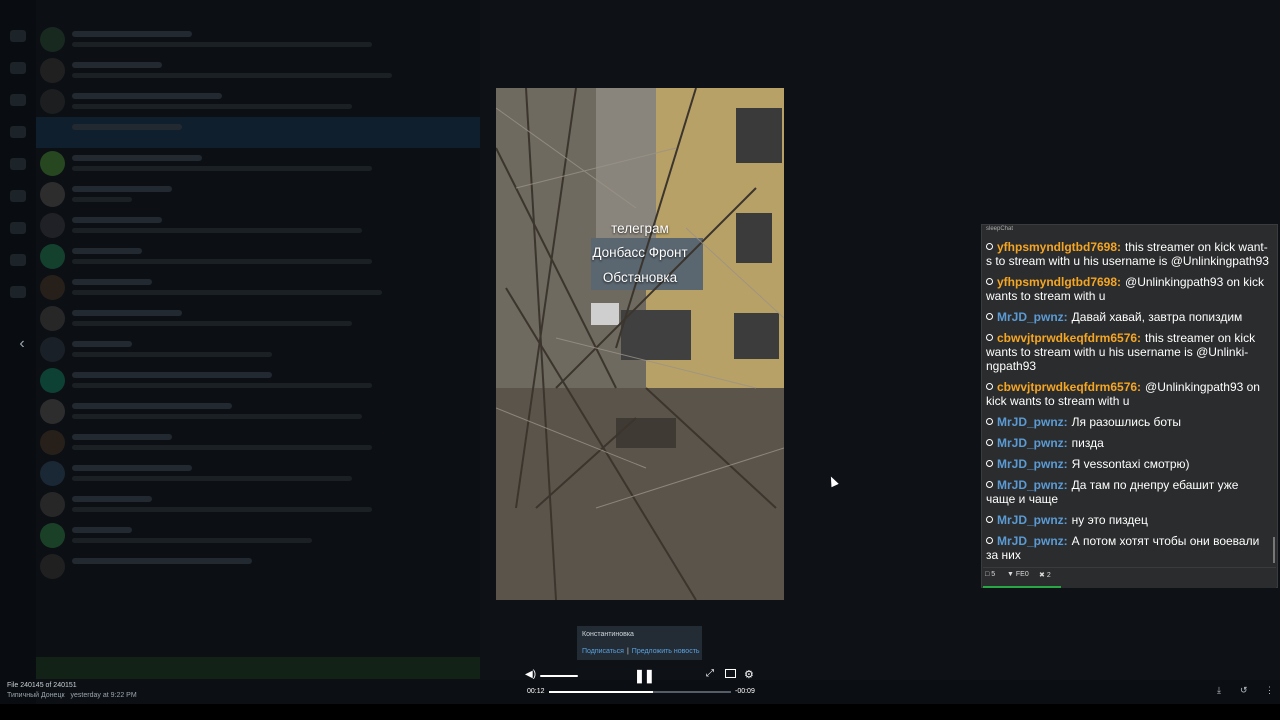  I want to click on picture-in-picture-icon, so click(730, 673).